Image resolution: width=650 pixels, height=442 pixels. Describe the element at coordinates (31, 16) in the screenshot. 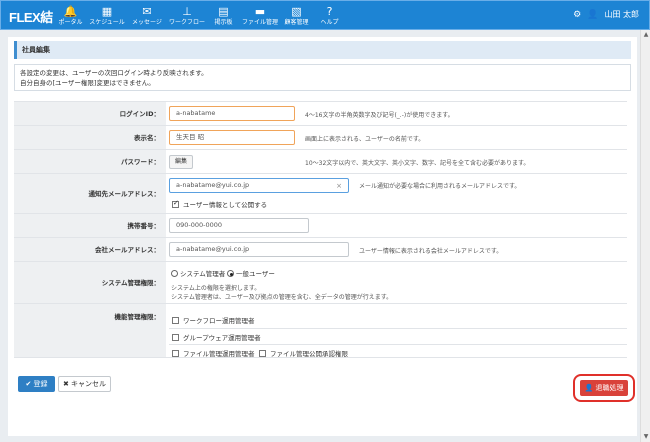

I see `app-logo: FLEX結` at that location.